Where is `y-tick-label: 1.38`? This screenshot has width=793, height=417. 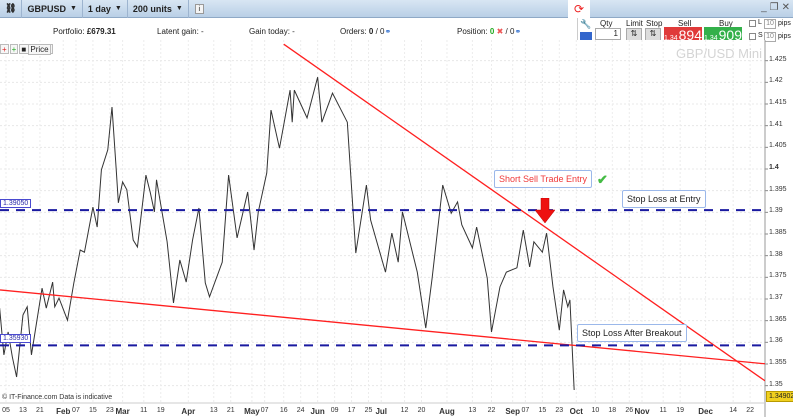
y-tick-label: 1.38 is located at coordinates (776, 254).